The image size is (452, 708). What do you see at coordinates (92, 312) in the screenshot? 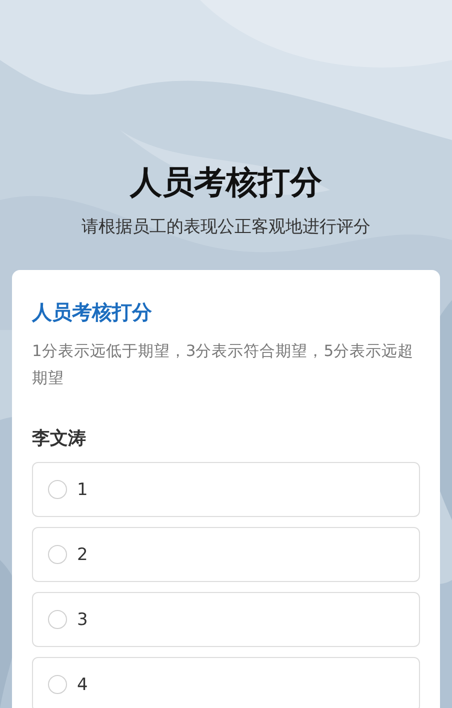
I see `form-title: 人员考核打分` at bounding box center [92, 312].